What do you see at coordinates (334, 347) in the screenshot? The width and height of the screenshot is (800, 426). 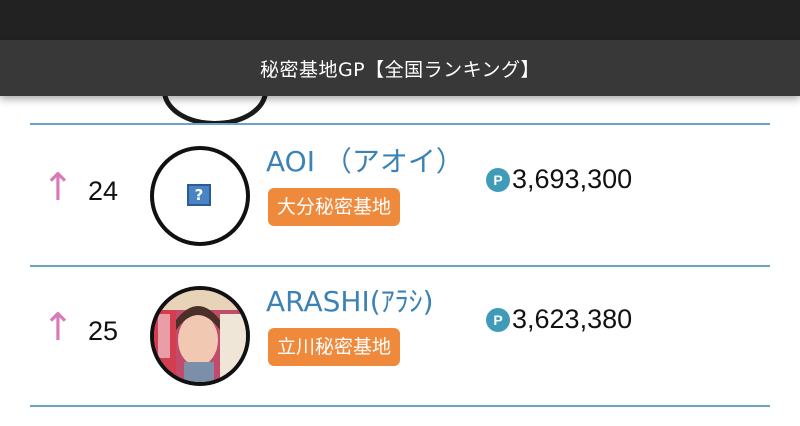 I see `base-badge: 立川秘密基地` at bounding box center [334, 347].